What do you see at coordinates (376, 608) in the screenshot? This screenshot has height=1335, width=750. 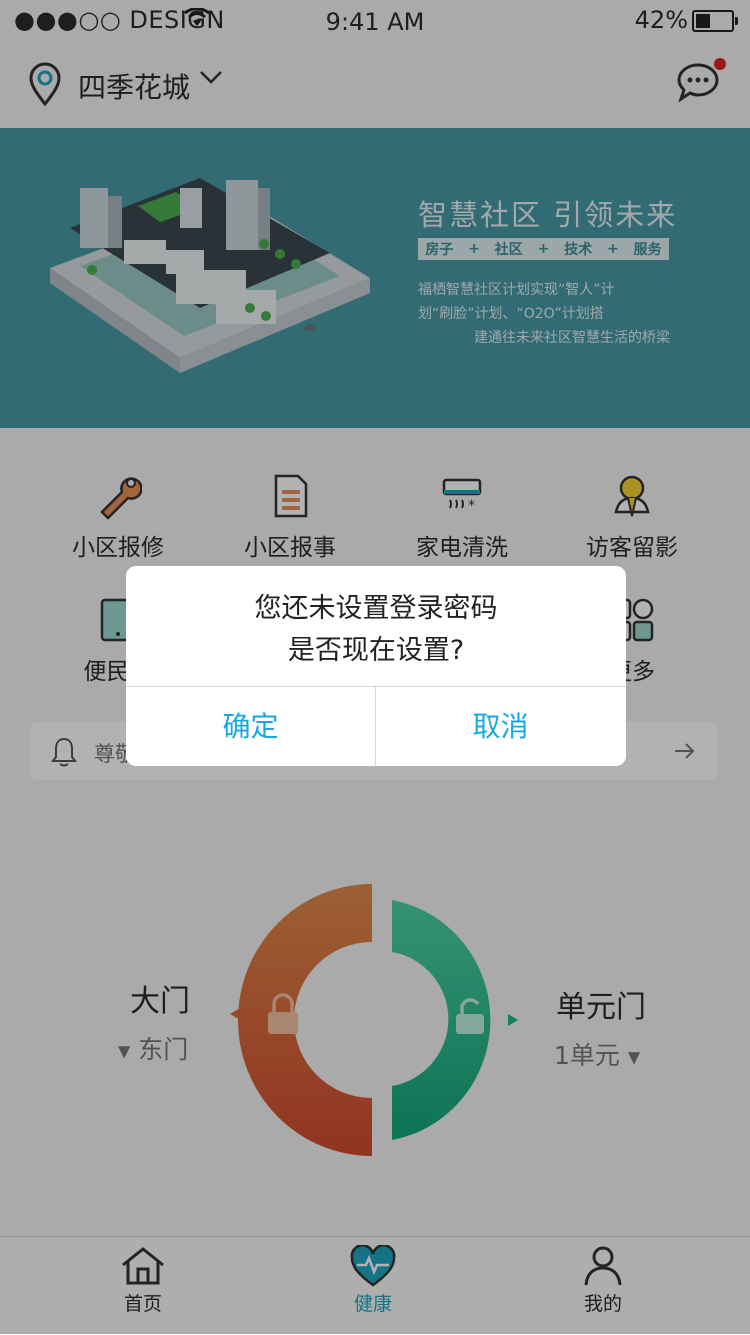 I see `dialog-message-line1: 您还未设置登录密码` at bounding box center [376, 608].